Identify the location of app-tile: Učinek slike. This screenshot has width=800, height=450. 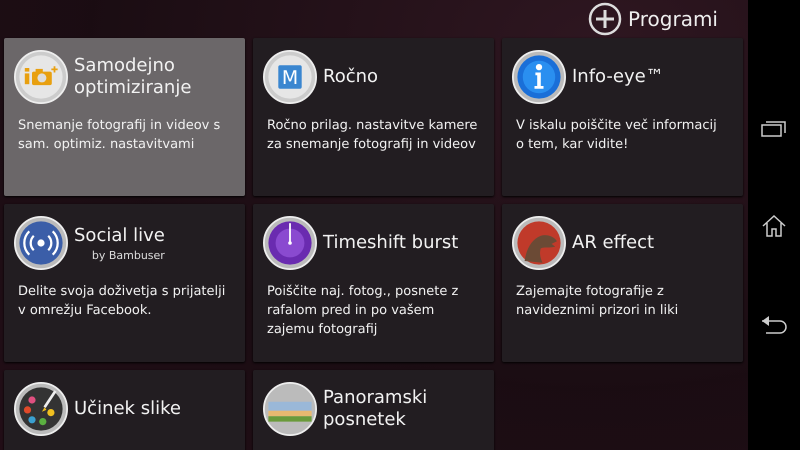
(124, 410).